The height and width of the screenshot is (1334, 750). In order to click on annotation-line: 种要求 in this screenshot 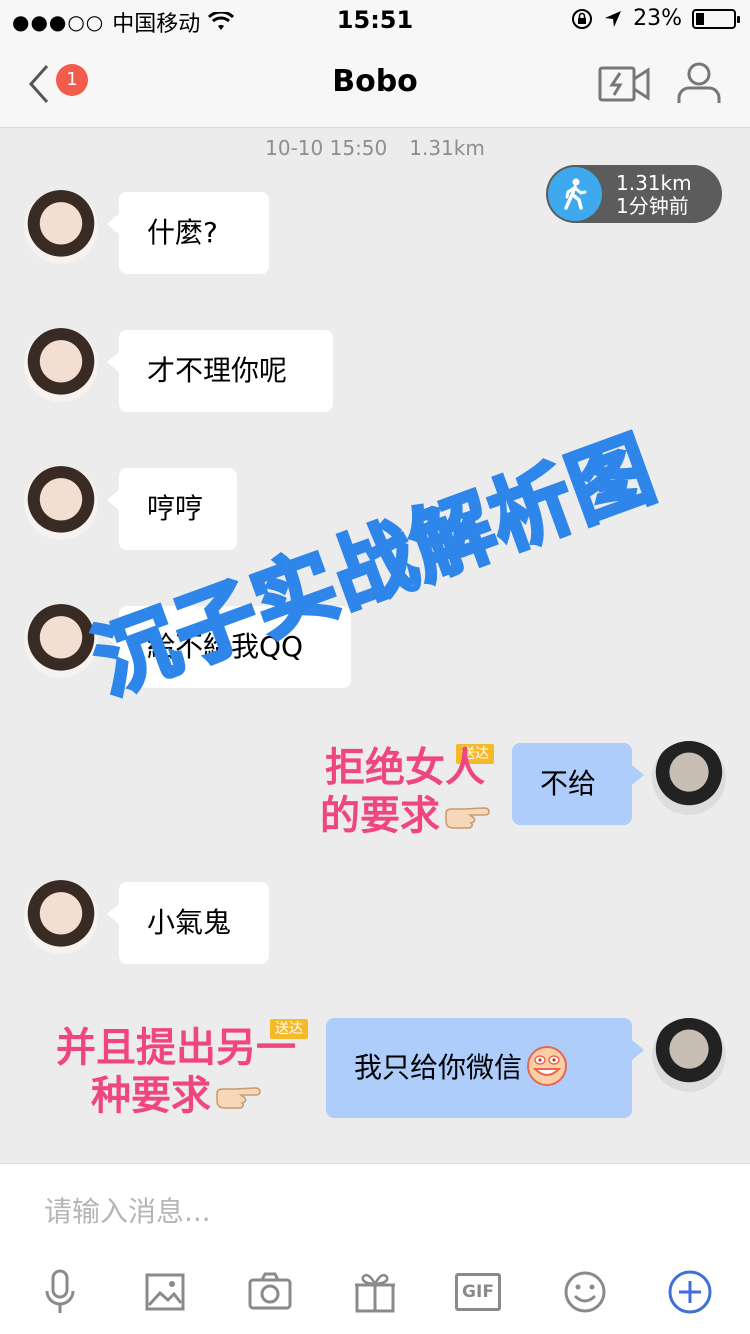, I will do `click(176, 1096)`.